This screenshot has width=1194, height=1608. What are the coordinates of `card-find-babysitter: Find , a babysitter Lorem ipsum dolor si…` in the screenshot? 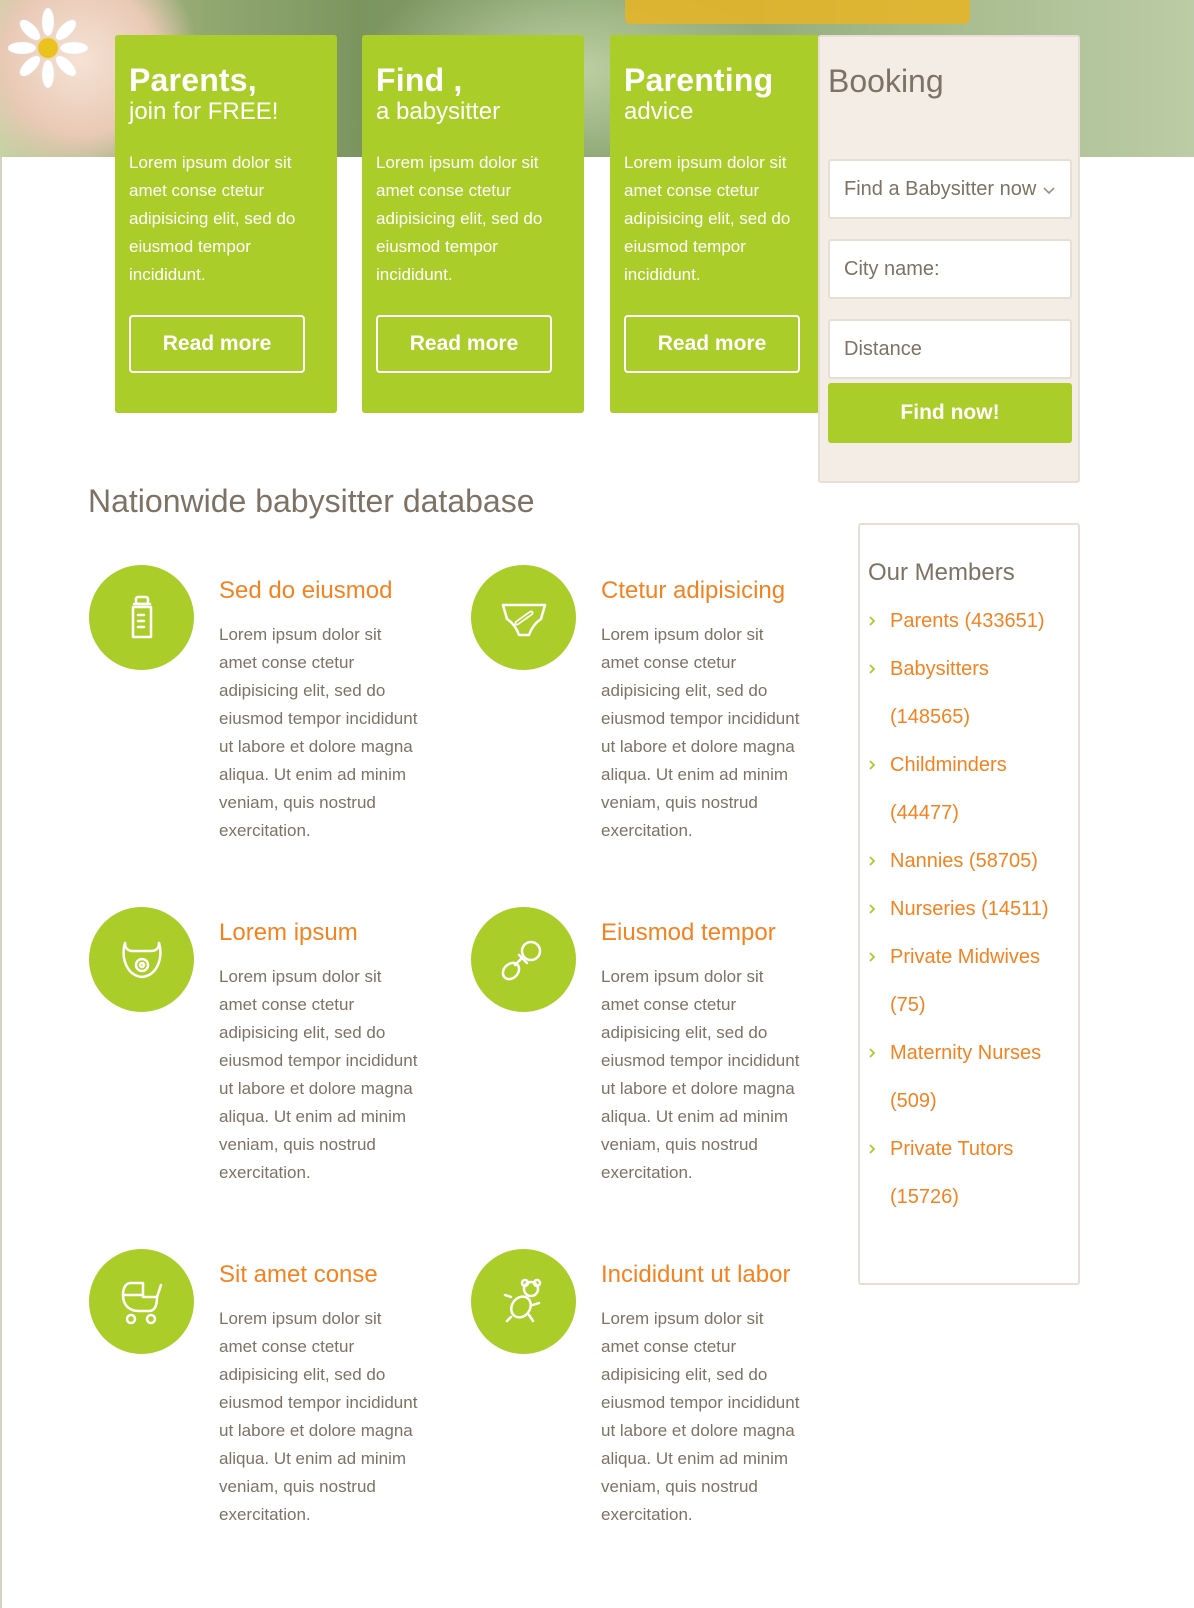 It's located at (473, 224).